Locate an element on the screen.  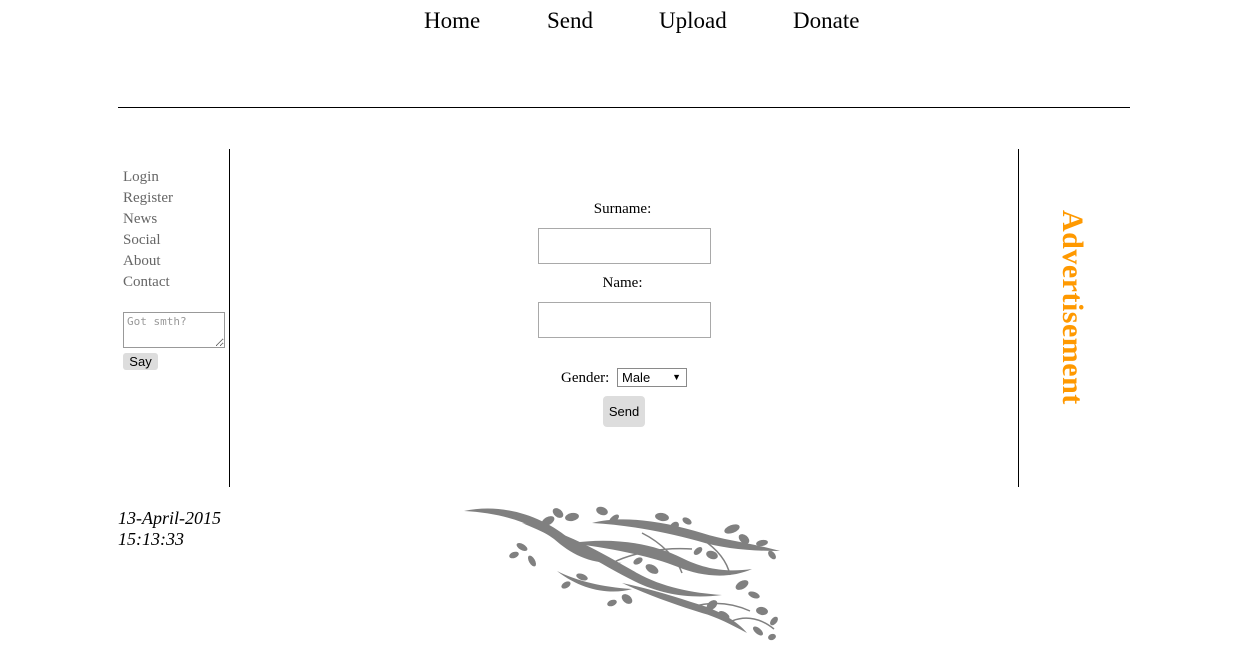
date-text: 13-April-2015 is located at coordinates (169, 518).